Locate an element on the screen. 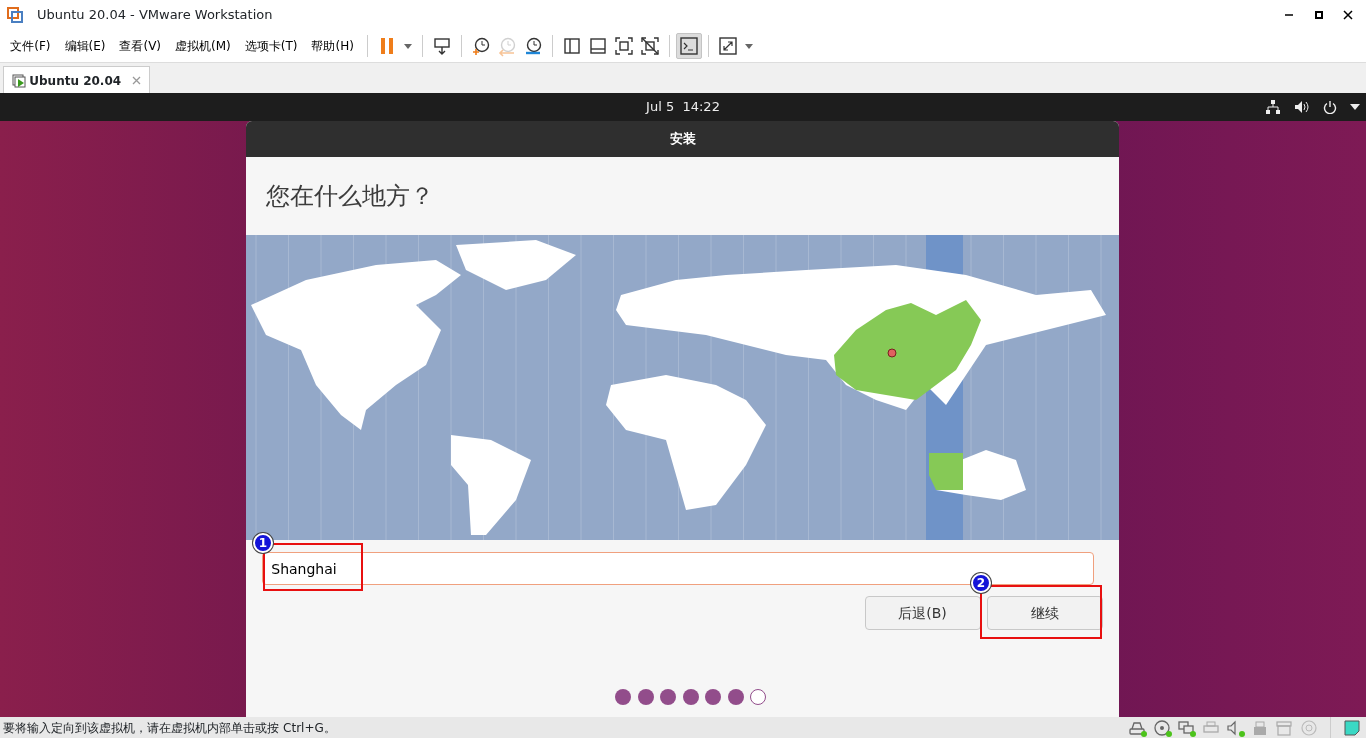  window-title: Ubuntu 20.04 - VMware Workstation is located at coordinates (155, 15).